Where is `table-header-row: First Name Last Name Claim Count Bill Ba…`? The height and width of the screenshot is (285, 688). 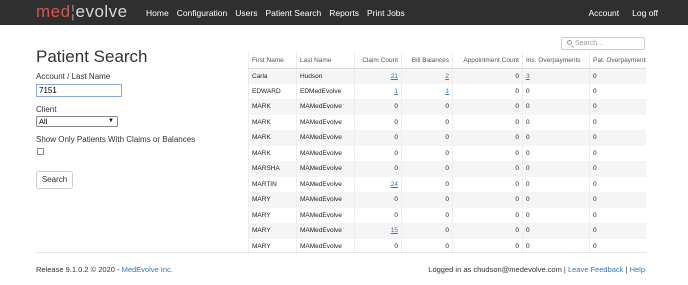 table-header-row: First Name Last Name Claim Count Bill Ba… is located at coordinates (447, 61).